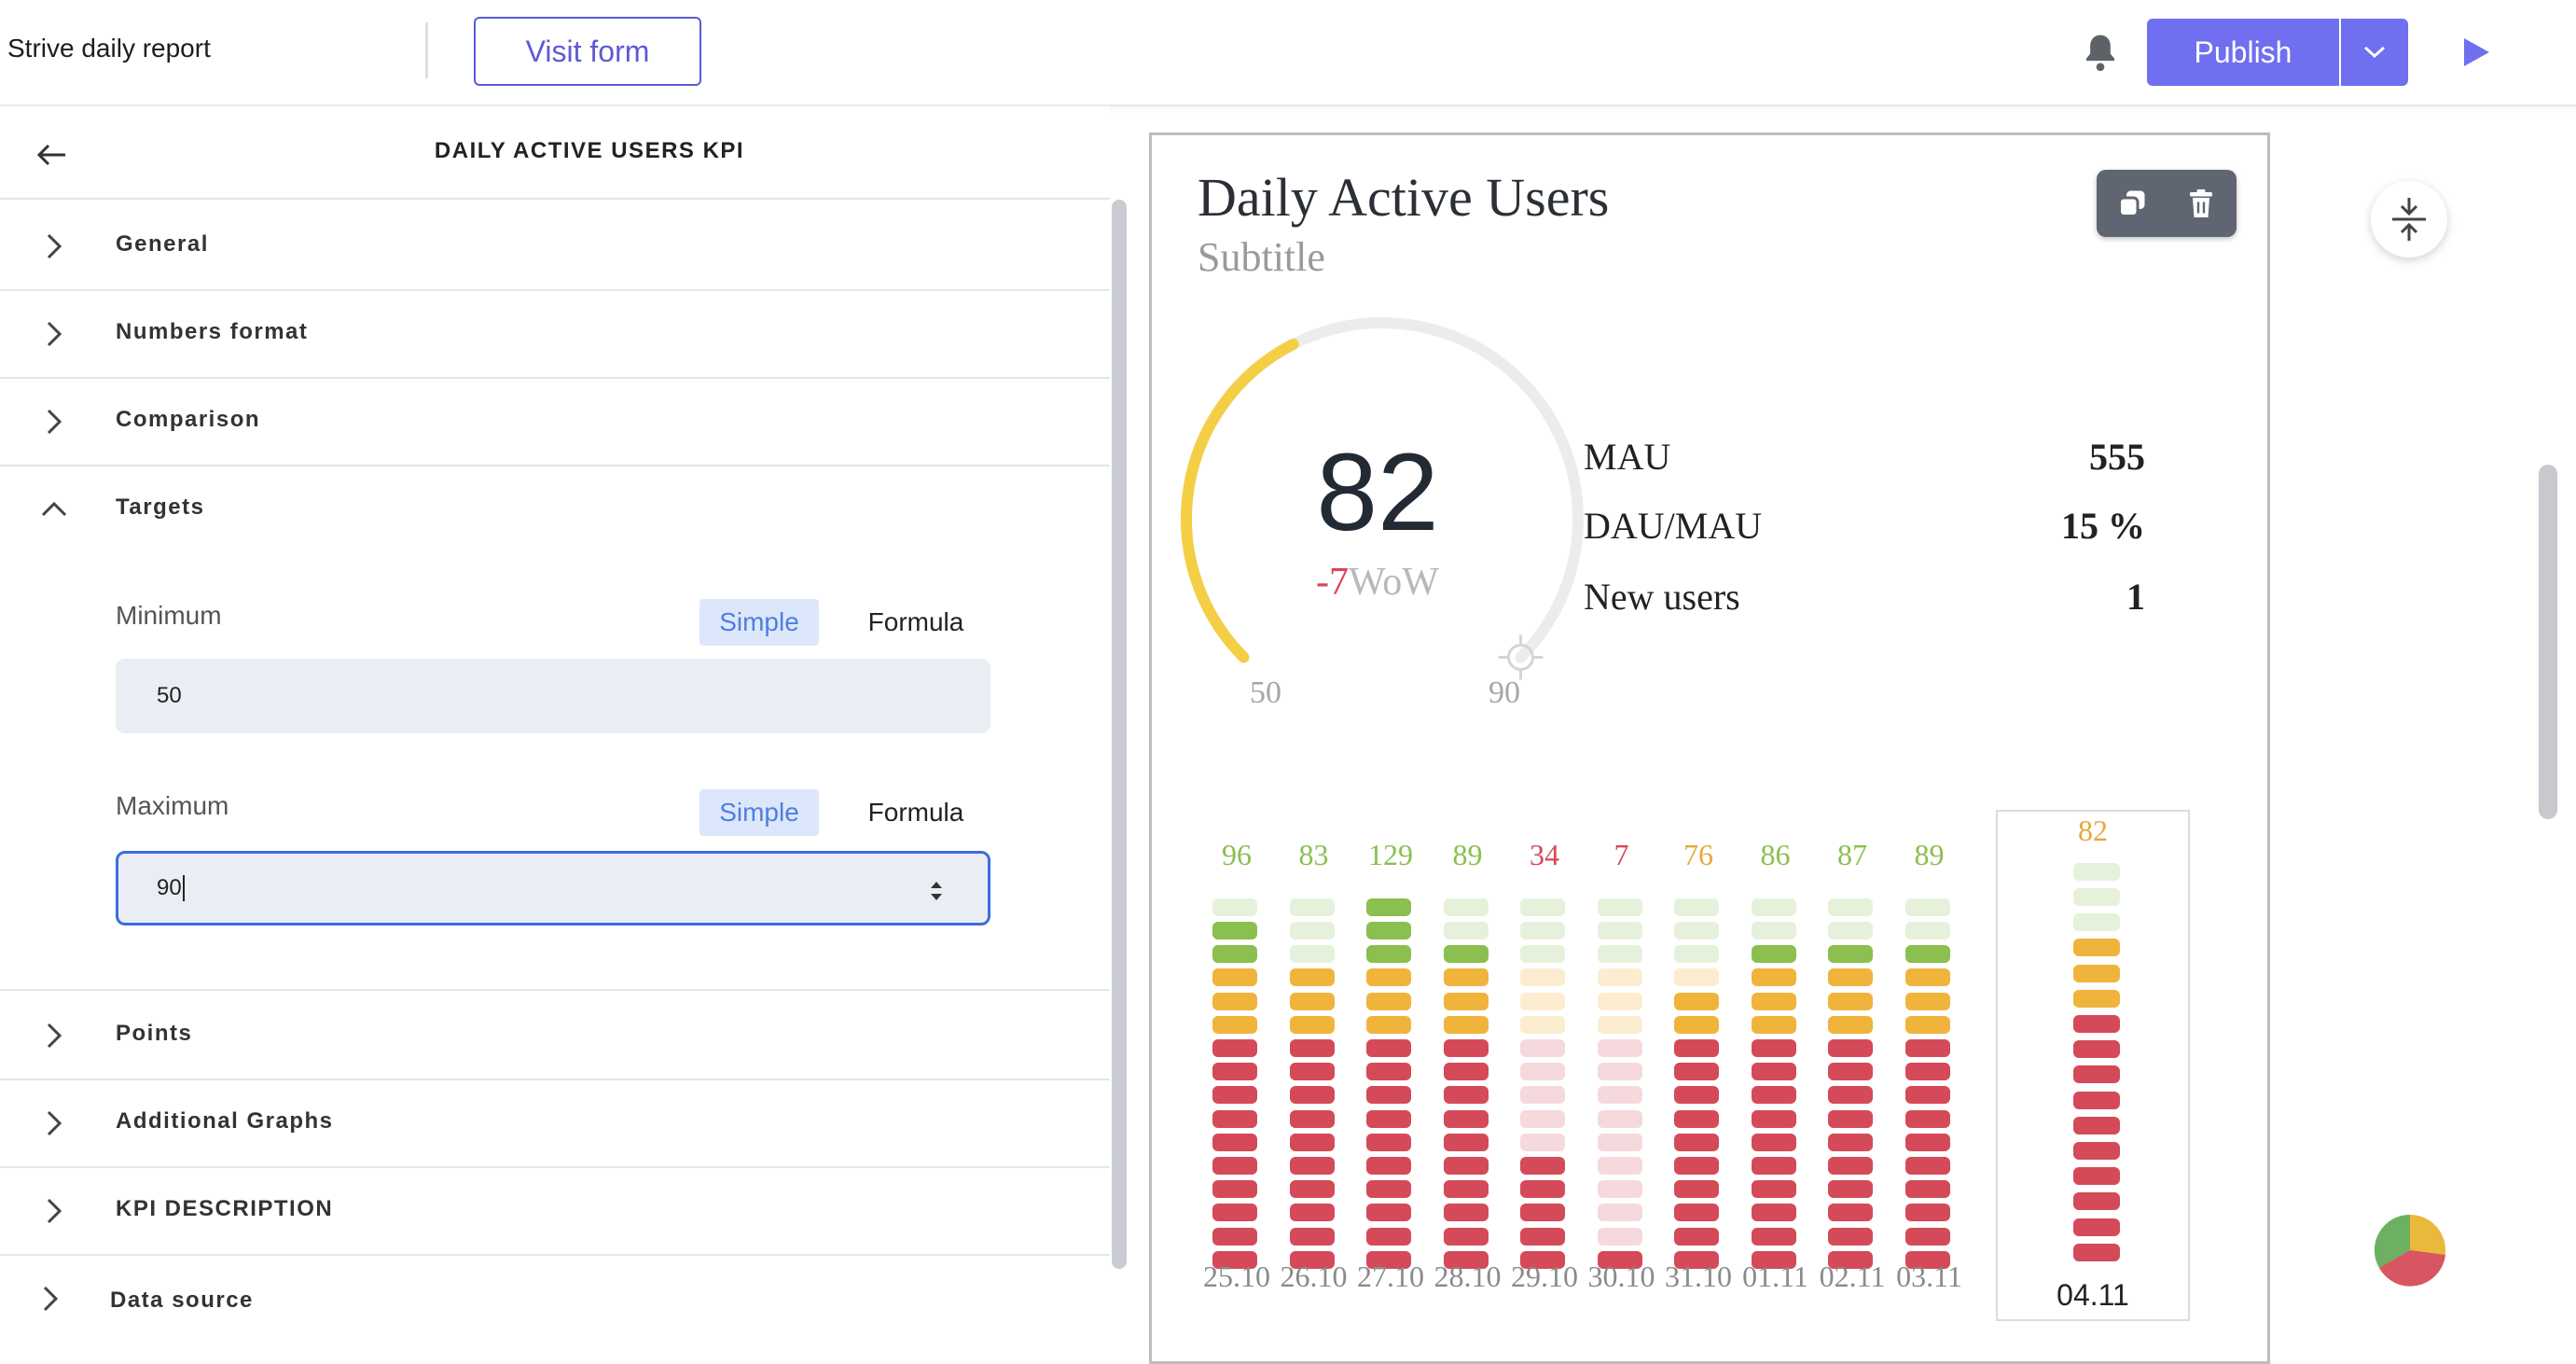  What do you see at coordinates (2243, 52) in the screenshot?
I see `publish-button: Publish` at bounding box center [2243, 52].